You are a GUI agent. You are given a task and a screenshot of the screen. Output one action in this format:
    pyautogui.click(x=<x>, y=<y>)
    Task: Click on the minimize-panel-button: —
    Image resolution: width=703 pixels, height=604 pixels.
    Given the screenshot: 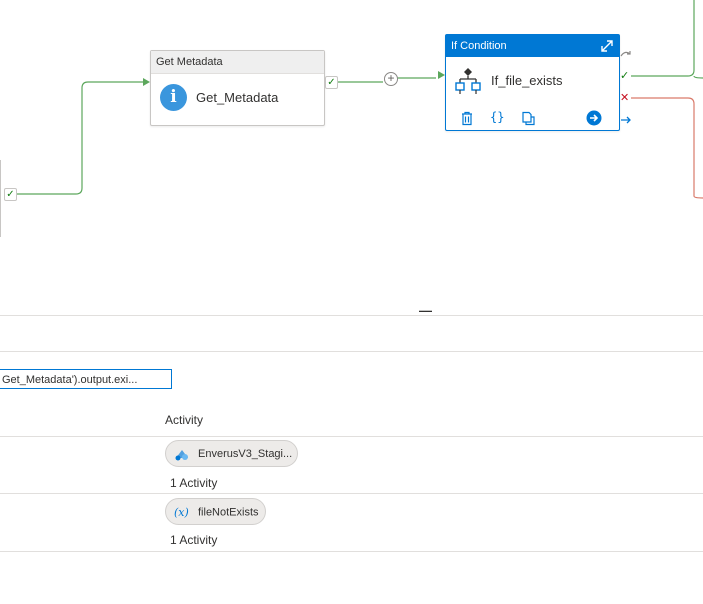 What is the action you would take?
    pyautogui.click(x=425, y=310)
    